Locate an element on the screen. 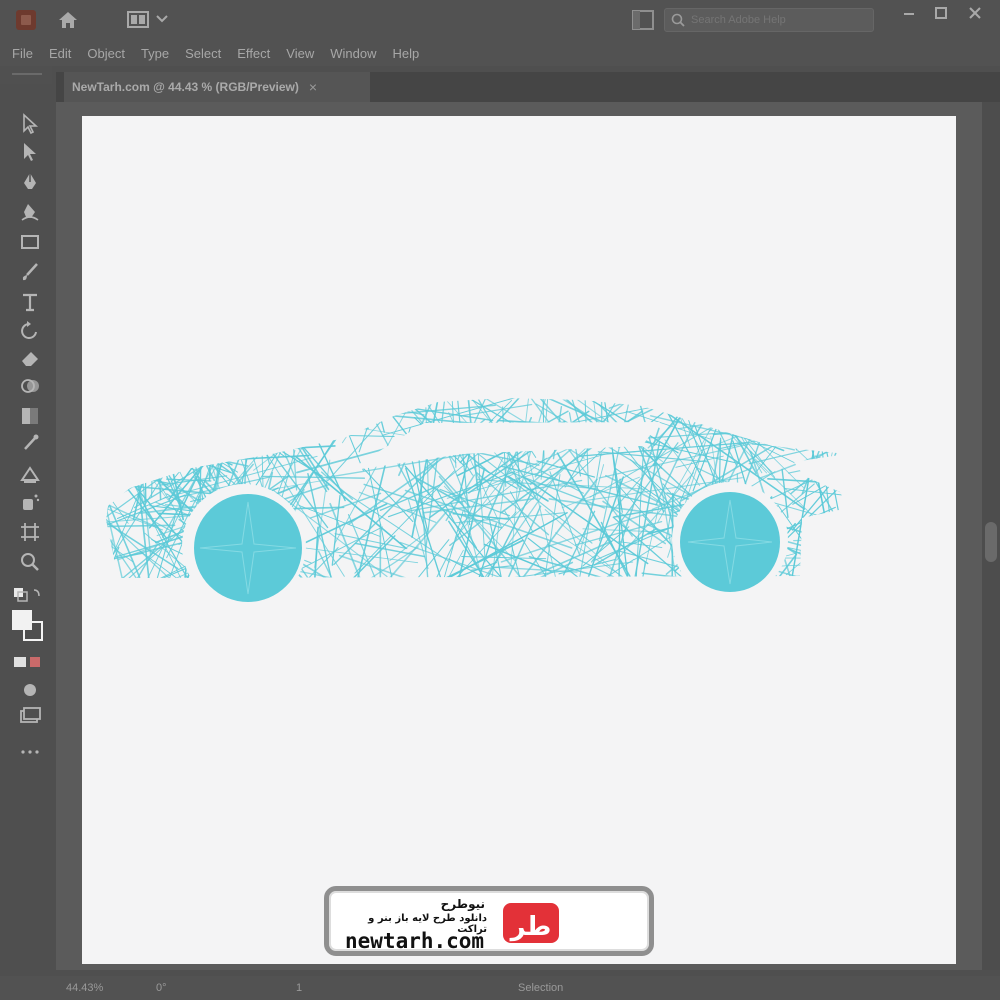 The image size is (1000, 1000). more-tools-icon is located at coordinates (30, 752).